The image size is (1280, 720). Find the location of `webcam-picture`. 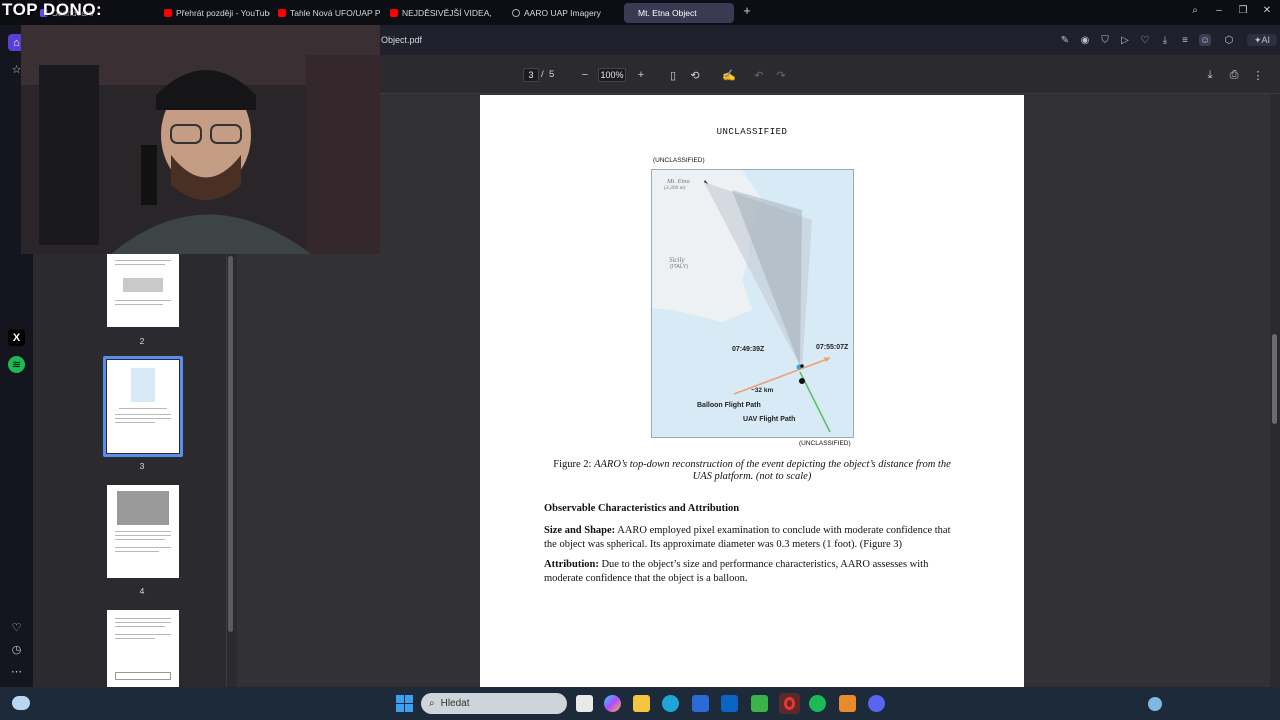

webcam-picture is located at coordinates (200, 139).